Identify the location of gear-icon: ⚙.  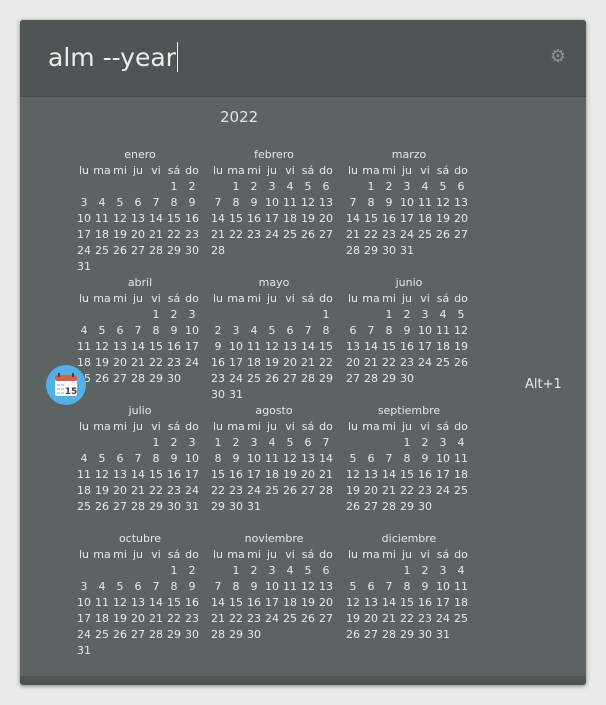
(558, 57).